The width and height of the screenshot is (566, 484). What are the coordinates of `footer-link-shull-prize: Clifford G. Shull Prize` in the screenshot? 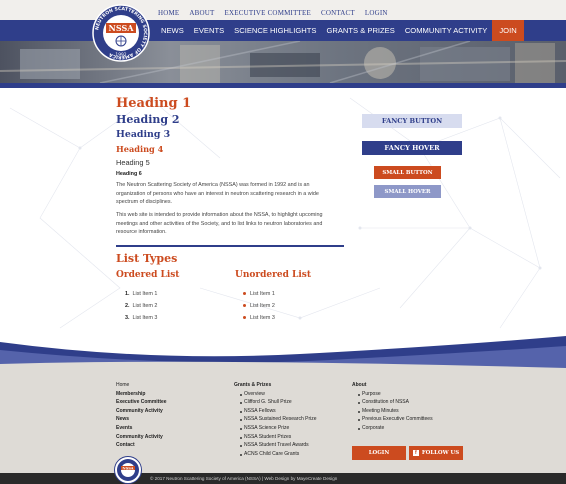 It's located at (275, 402).